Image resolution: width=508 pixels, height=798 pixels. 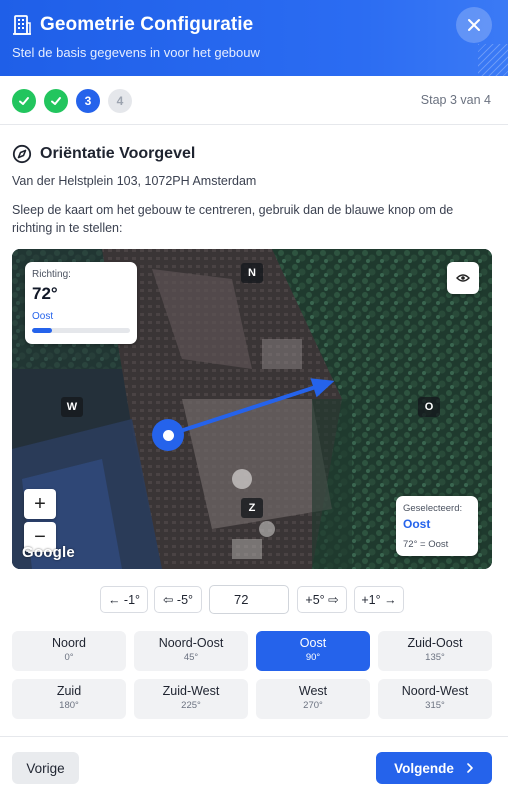 I want to click on option-degrees: 0°, so click(x=69, y=657).